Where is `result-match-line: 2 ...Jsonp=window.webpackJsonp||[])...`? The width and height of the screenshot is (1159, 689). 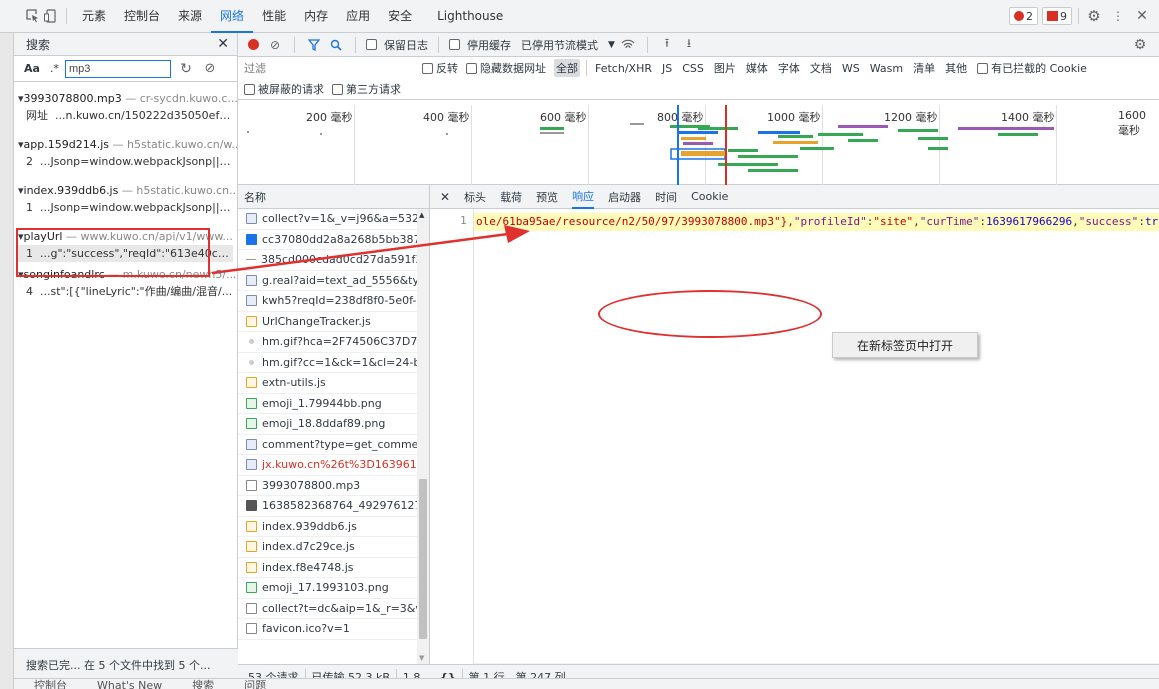
result-match-line: 2 ...Jsonp=window.webpackJsonp||[])... is located at coordinates (125, 161).